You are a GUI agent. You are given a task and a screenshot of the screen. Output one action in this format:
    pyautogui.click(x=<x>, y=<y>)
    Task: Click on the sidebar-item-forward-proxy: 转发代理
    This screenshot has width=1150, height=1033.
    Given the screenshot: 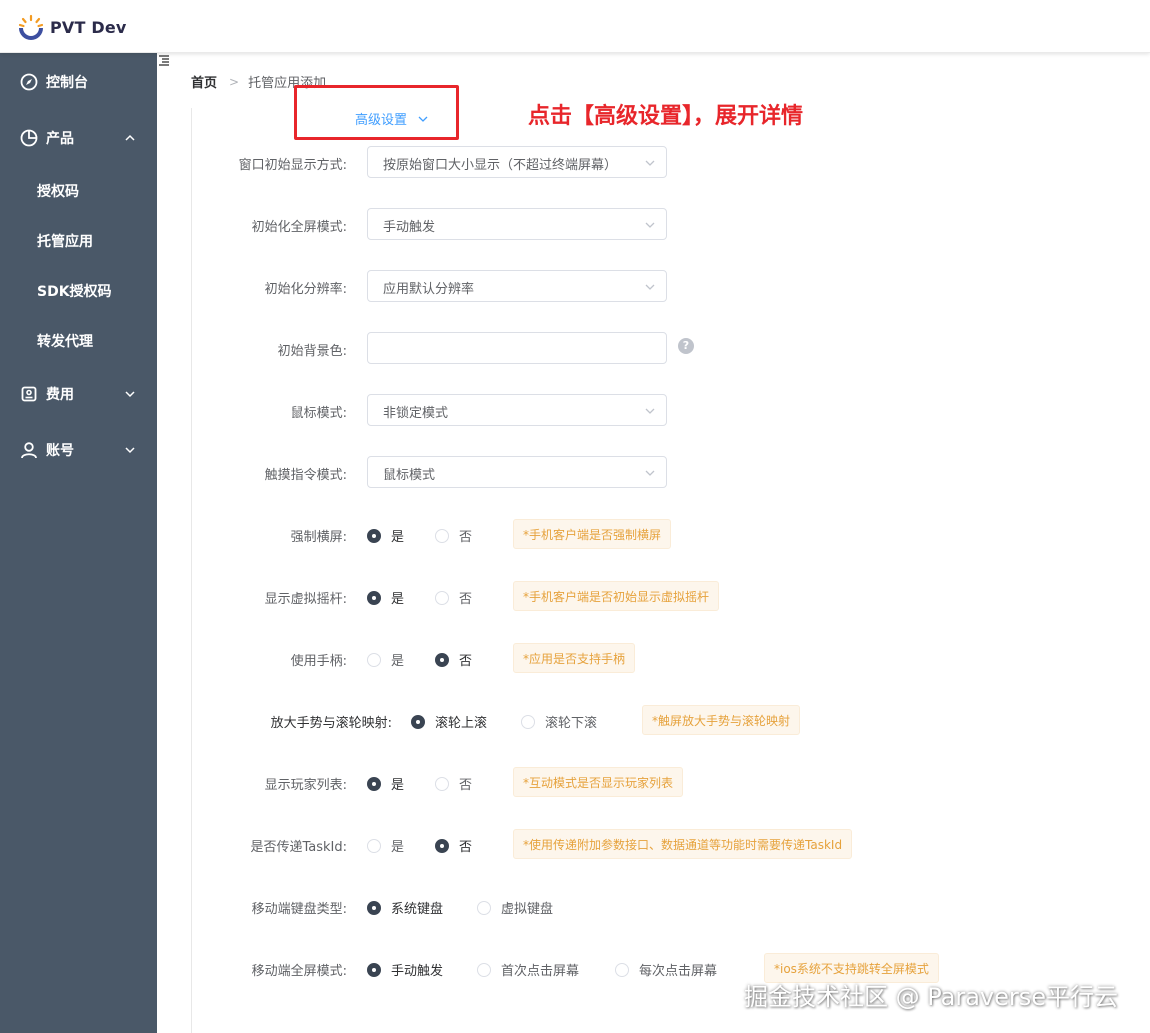 What is the action you would take?
    pyautogui.click(x=65, y=341)
    